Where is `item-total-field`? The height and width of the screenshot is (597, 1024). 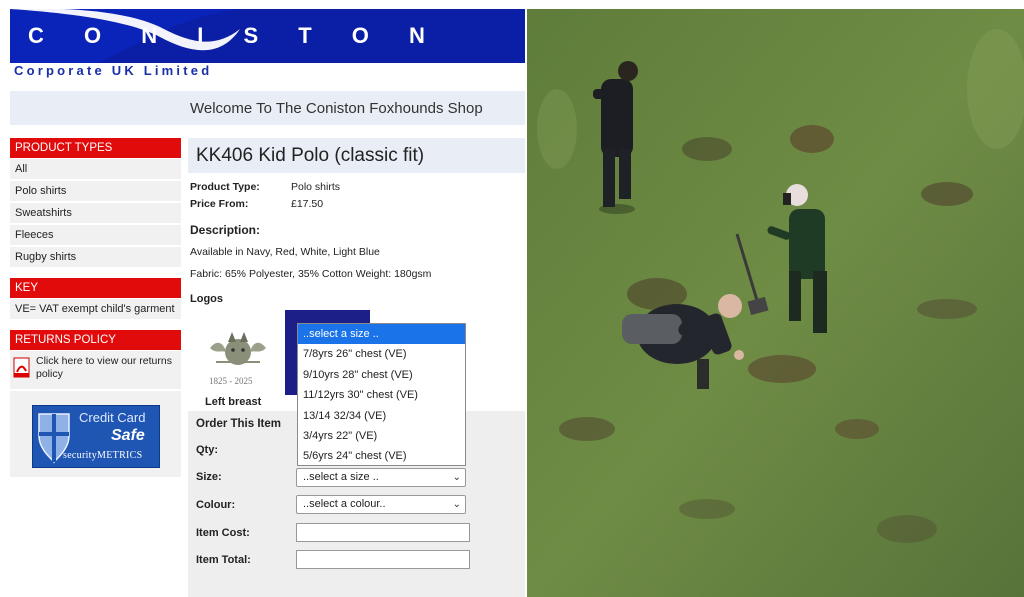 item-total-field is located at coordinates (383, 559).